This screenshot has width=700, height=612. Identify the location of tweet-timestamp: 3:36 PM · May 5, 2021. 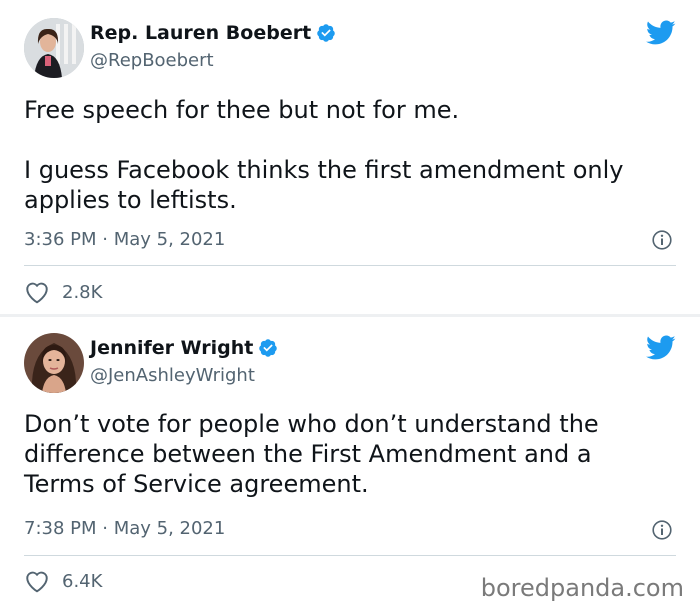
(124, 239).